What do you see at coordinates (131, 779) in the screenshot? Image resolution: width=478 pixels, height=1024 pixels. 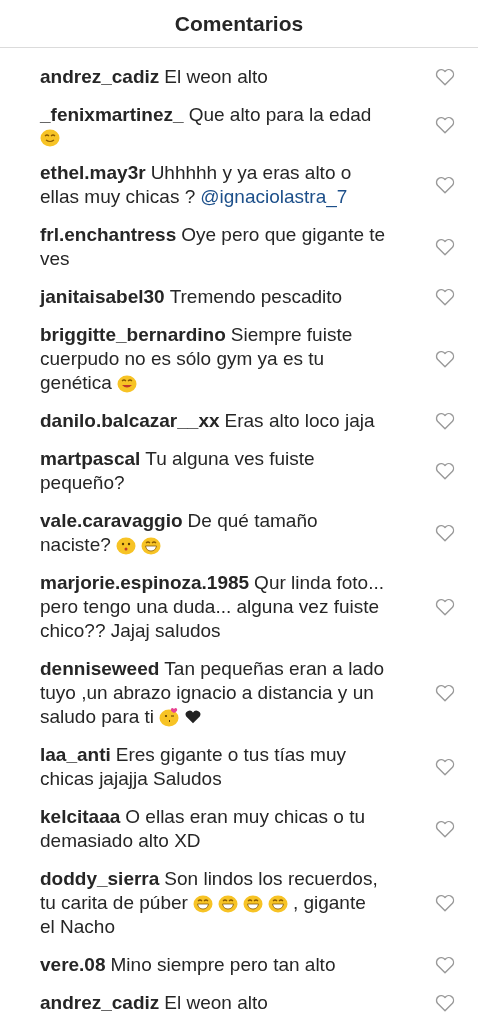 I see `comment-text: chicas jajajja Saludos` at bounding box center [131, 779].